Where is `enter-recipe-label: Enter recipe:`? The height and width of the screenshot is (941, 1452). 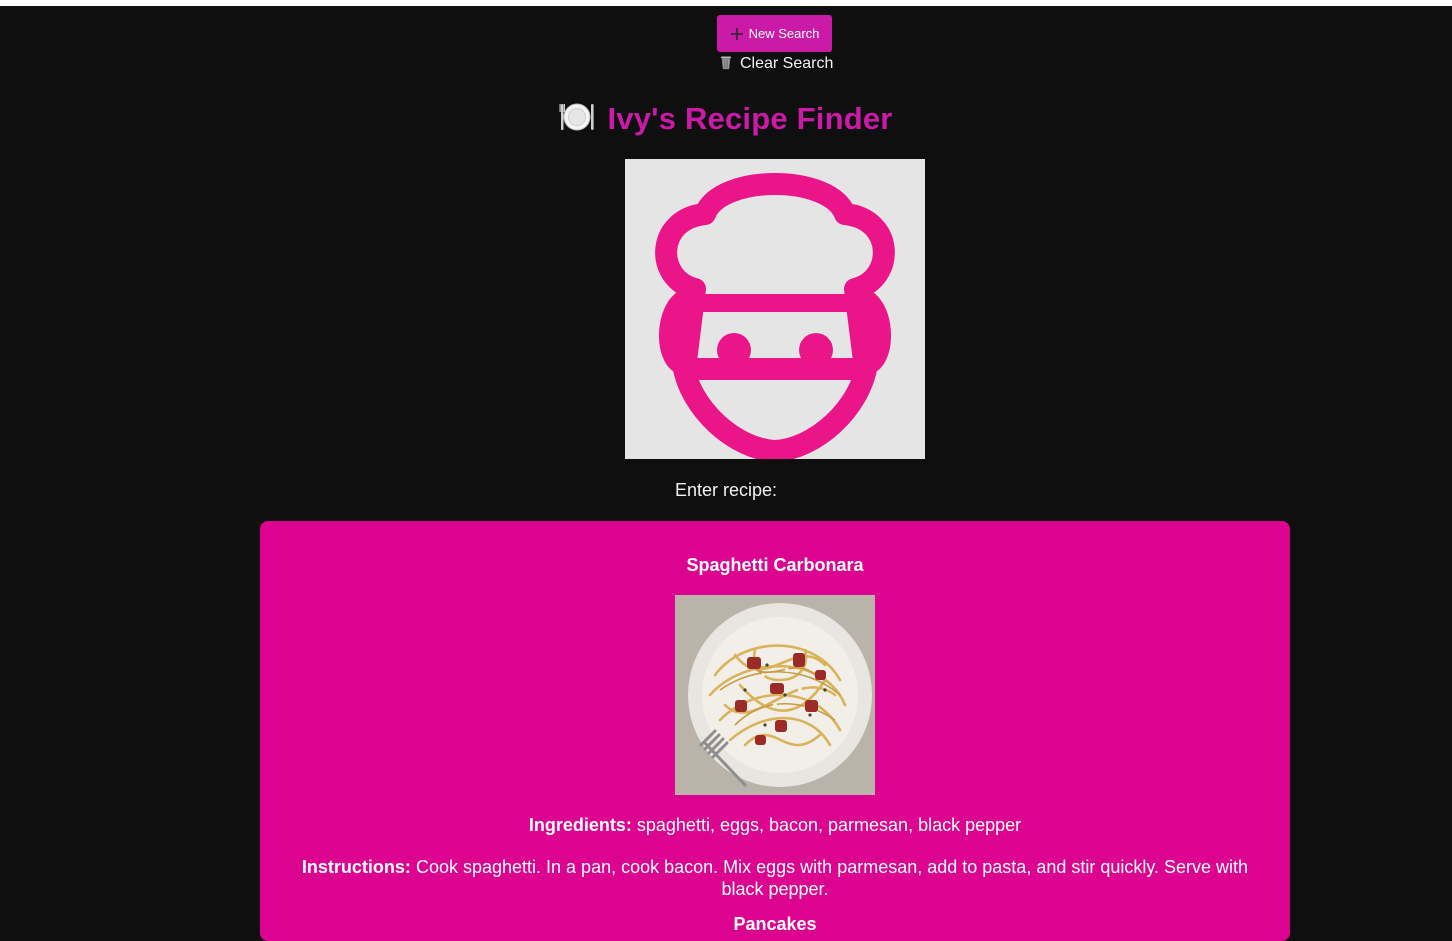
enter-recipe-label: Enter recipe: is located at coordinates (726, 490).